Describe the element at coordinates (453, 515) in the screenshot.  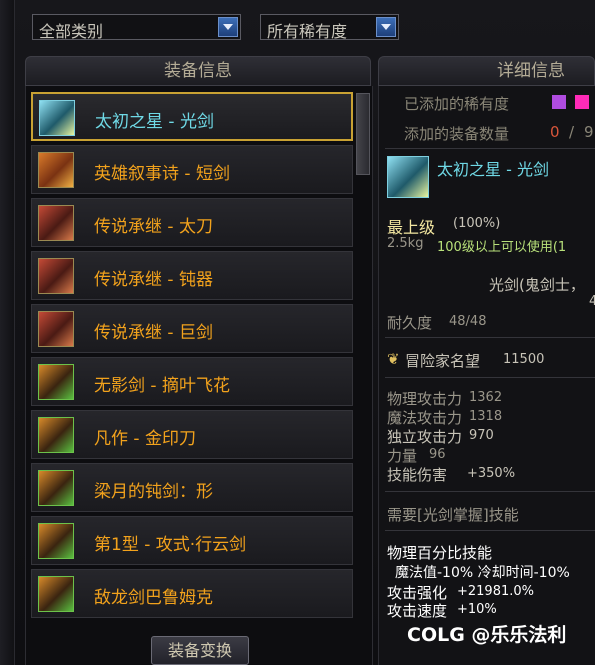
I see `skill-requirement: 需要[光剑掌握]技能` at that location.